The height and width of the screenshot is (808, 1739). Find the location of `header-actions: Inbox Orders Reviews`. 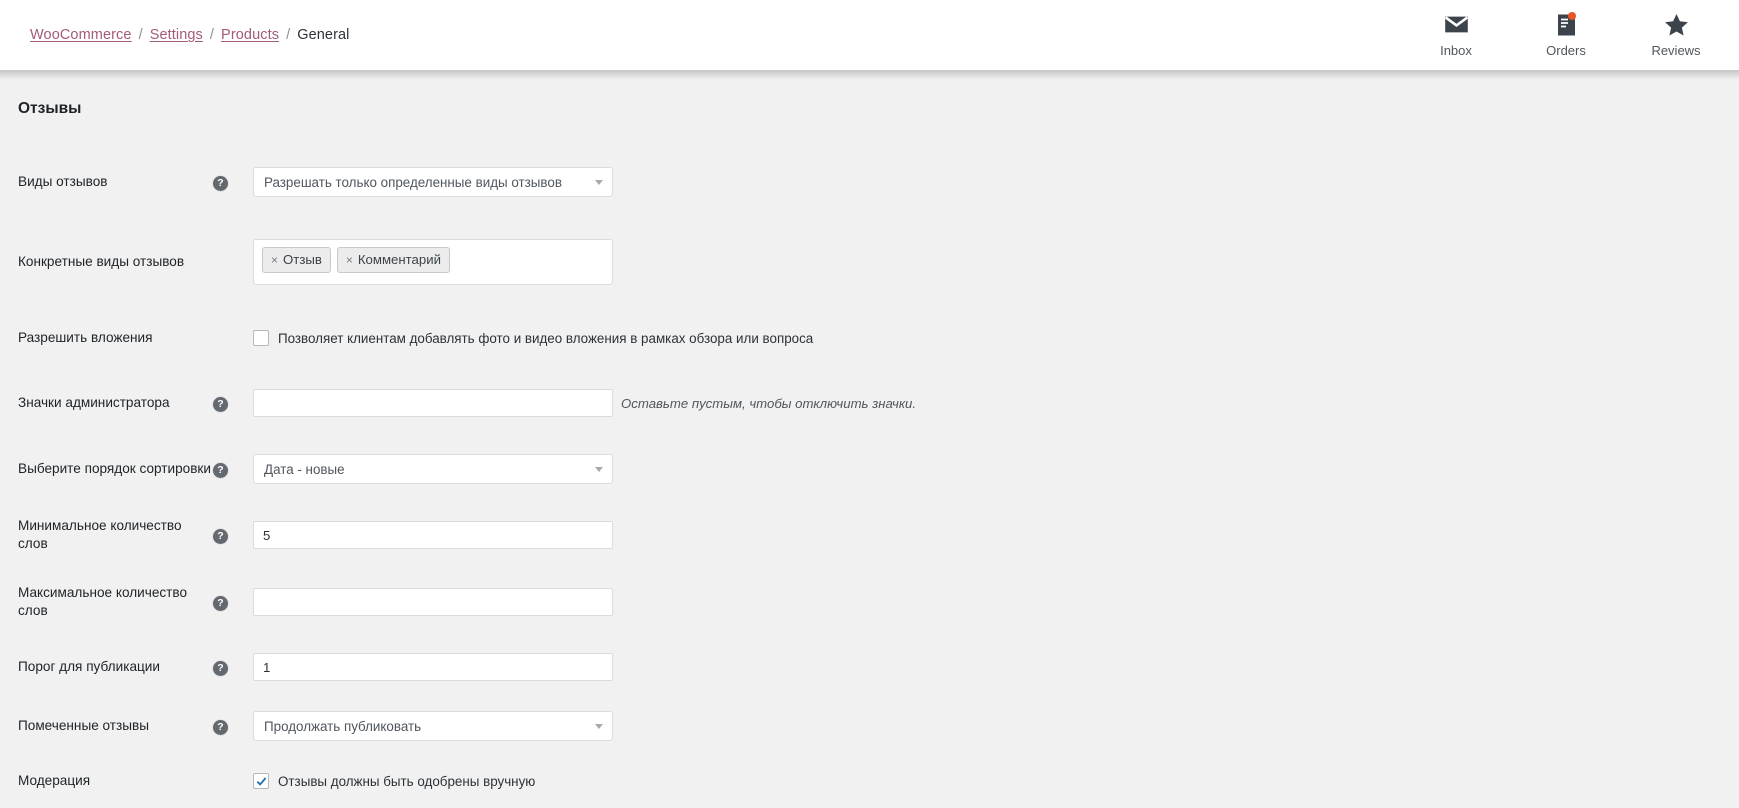

header-actions: Inbox Orders Reviews is located at coordinates (1569, 34).